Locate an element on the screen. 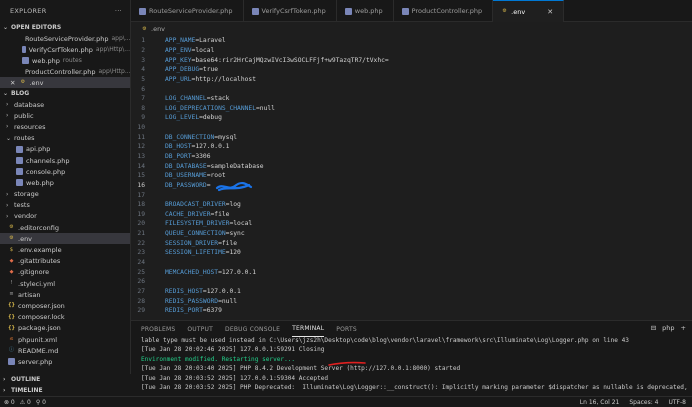 Image resolution: width=692 pixels, height=407 pixels. project-section: ⌄ BLOG is located at coordinates (65, 93).